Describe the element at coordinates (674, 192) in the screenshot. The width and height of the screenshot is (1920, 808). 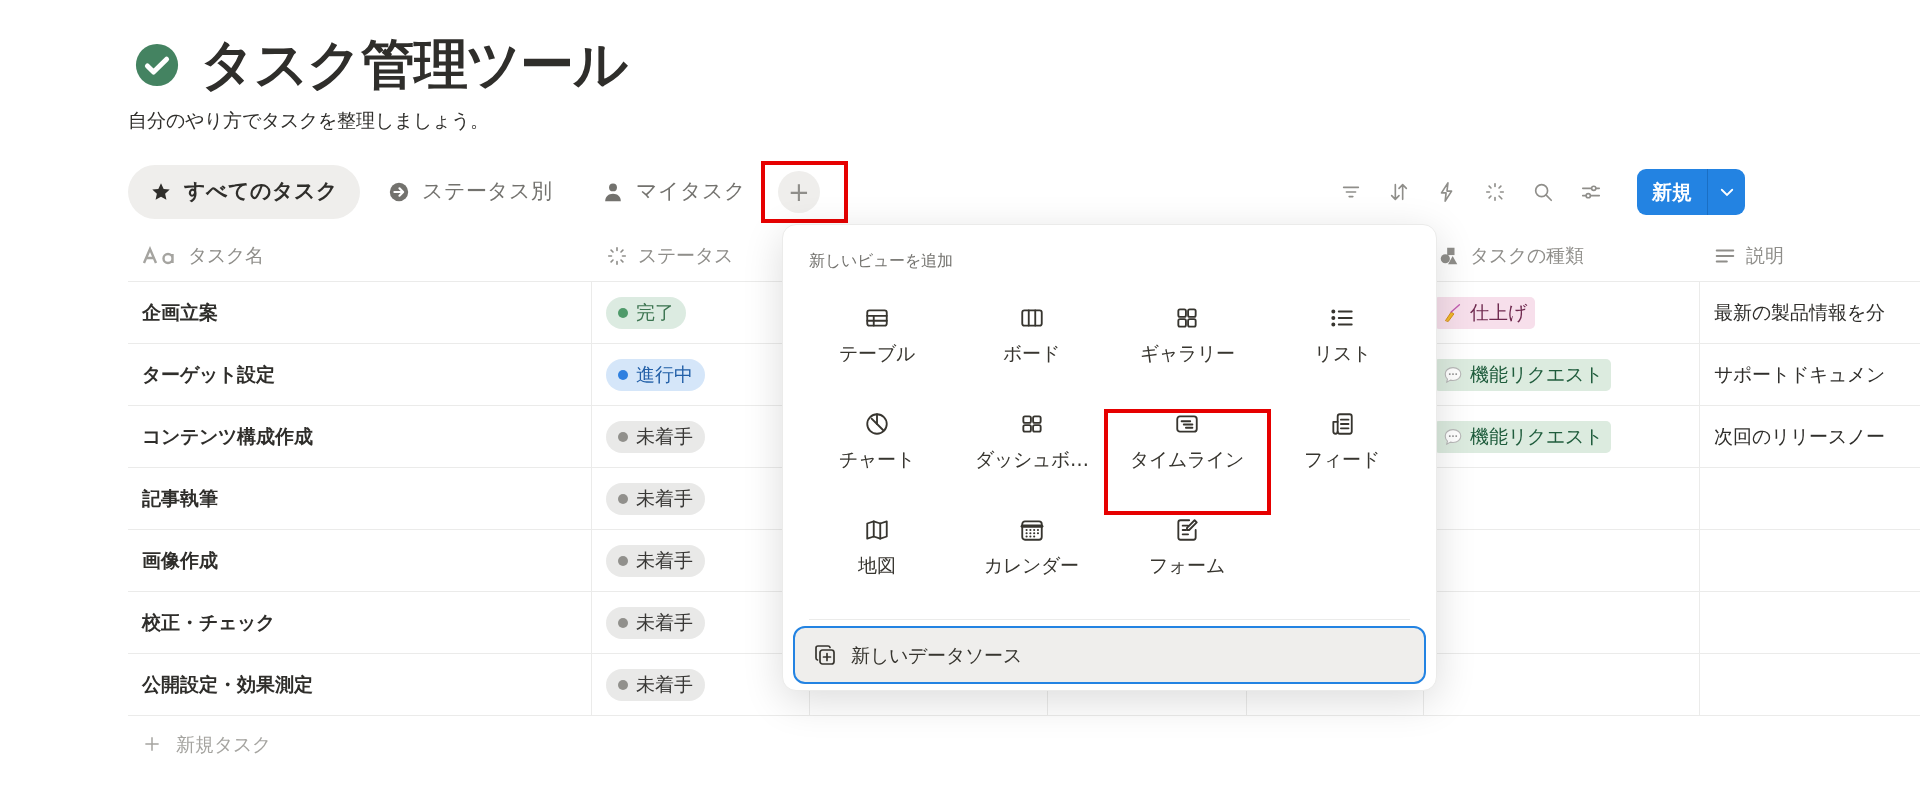
I see `view-tab: マイタスク` at that location.